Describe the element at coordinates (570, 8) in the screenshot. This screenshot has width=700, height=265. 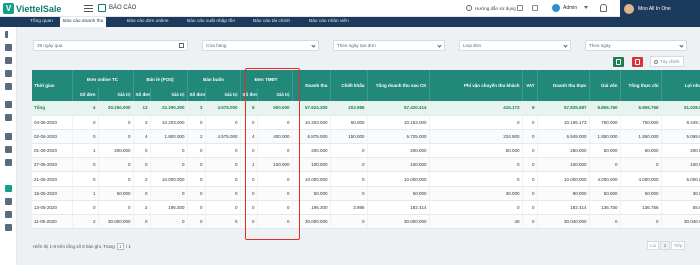
I see `user-name: Admin` at that location.